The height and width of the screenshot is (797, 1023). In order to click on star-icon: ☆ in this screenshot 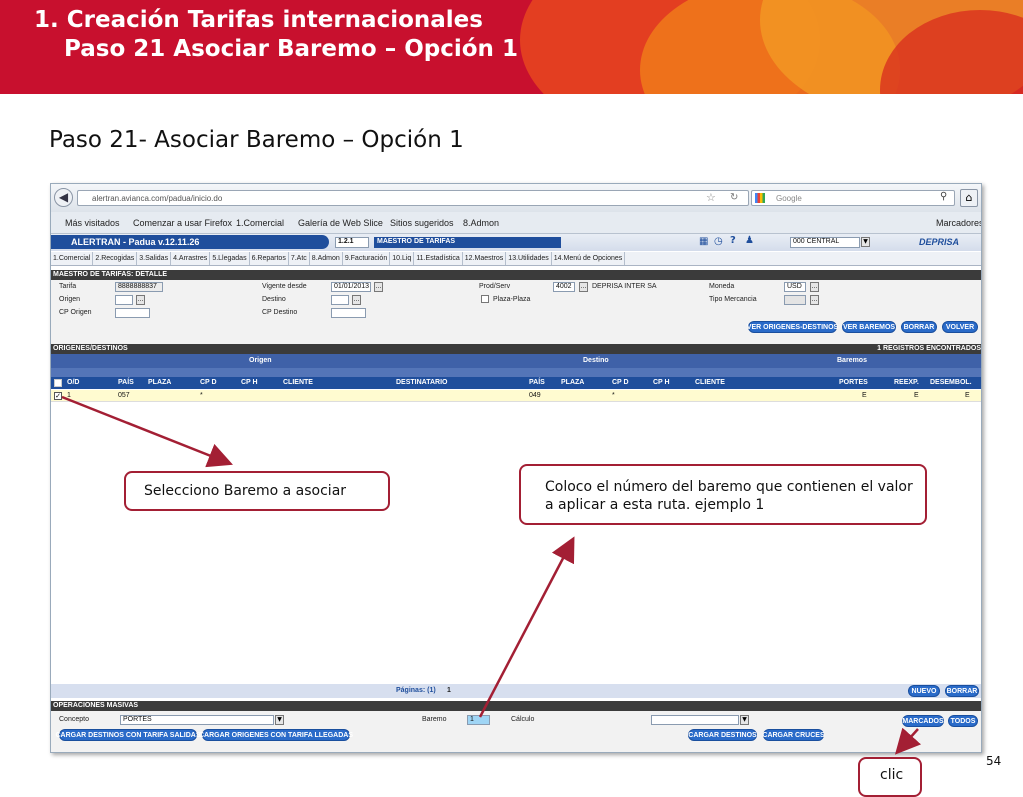, I will do `click(711, 197)`.